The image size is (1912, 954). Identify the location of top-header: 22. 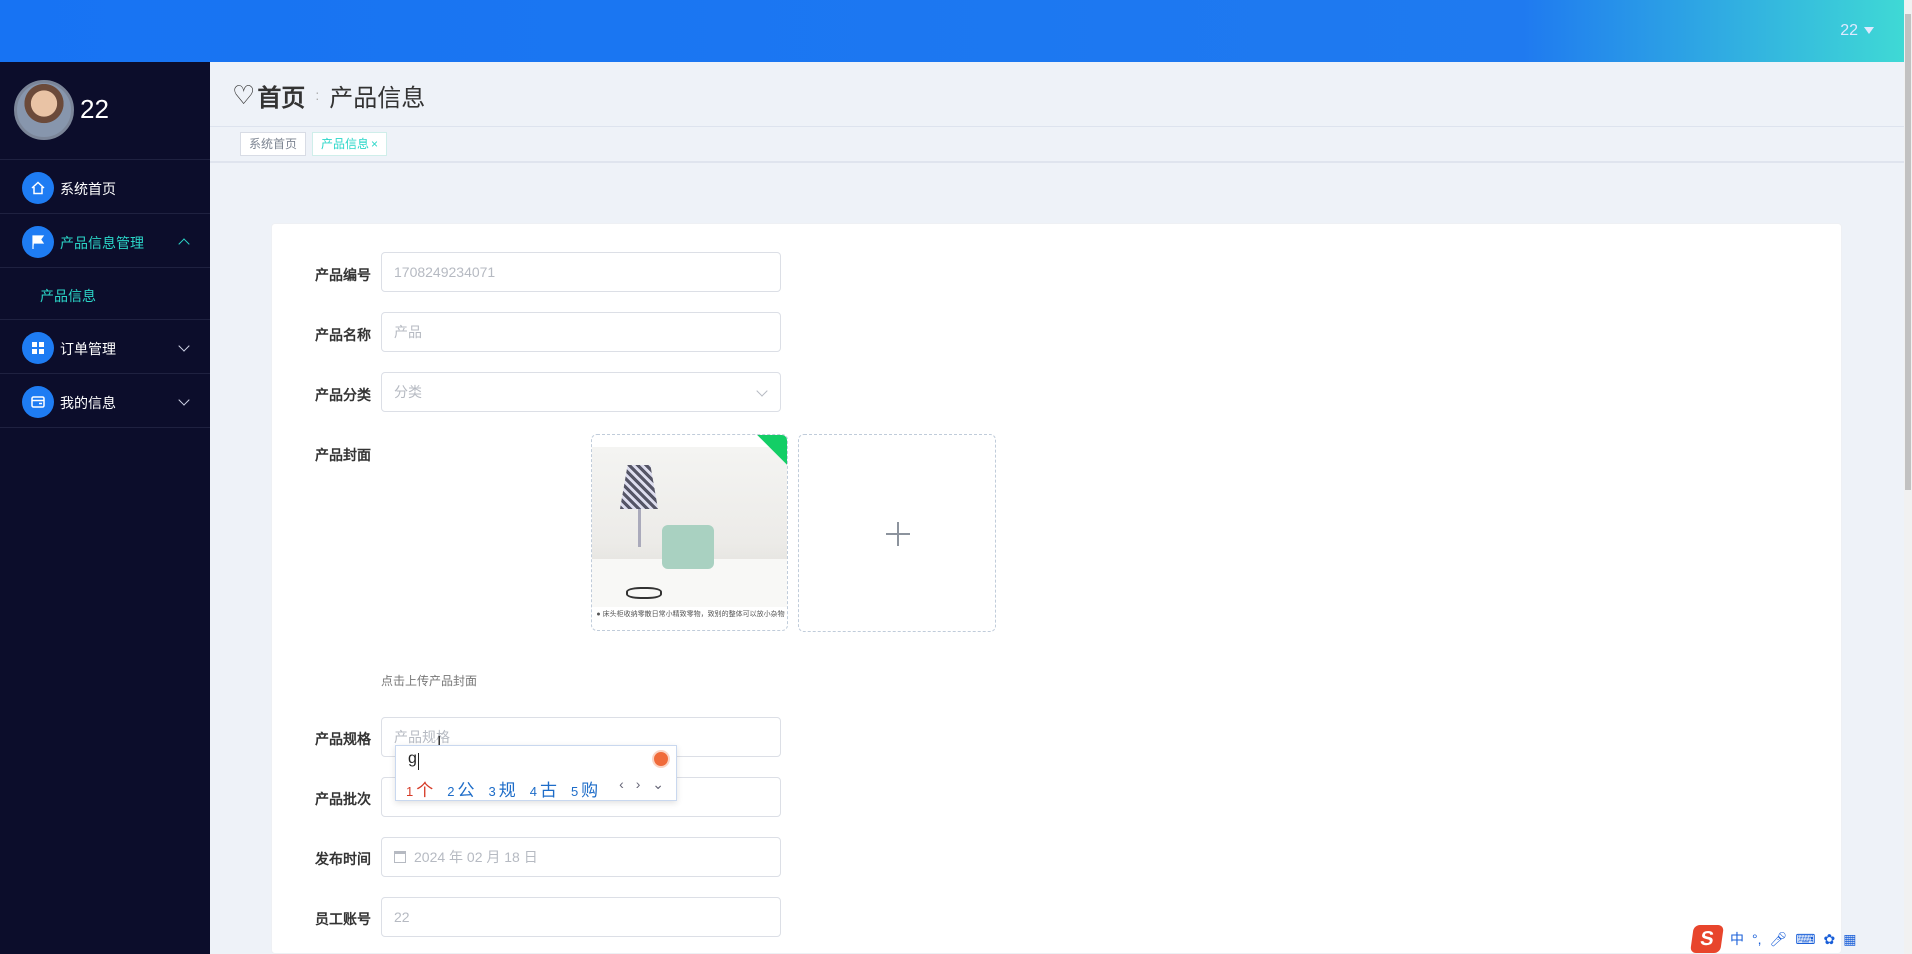
(952, 31).